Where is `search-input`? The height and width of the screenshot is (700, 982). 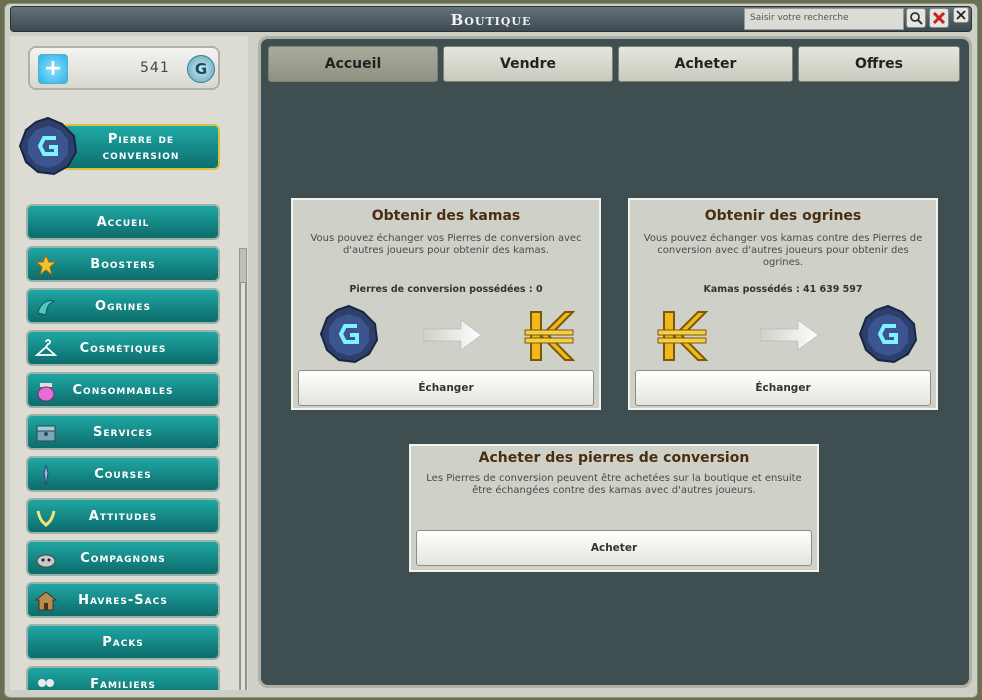
search-input is located at coordinates (825, 18).